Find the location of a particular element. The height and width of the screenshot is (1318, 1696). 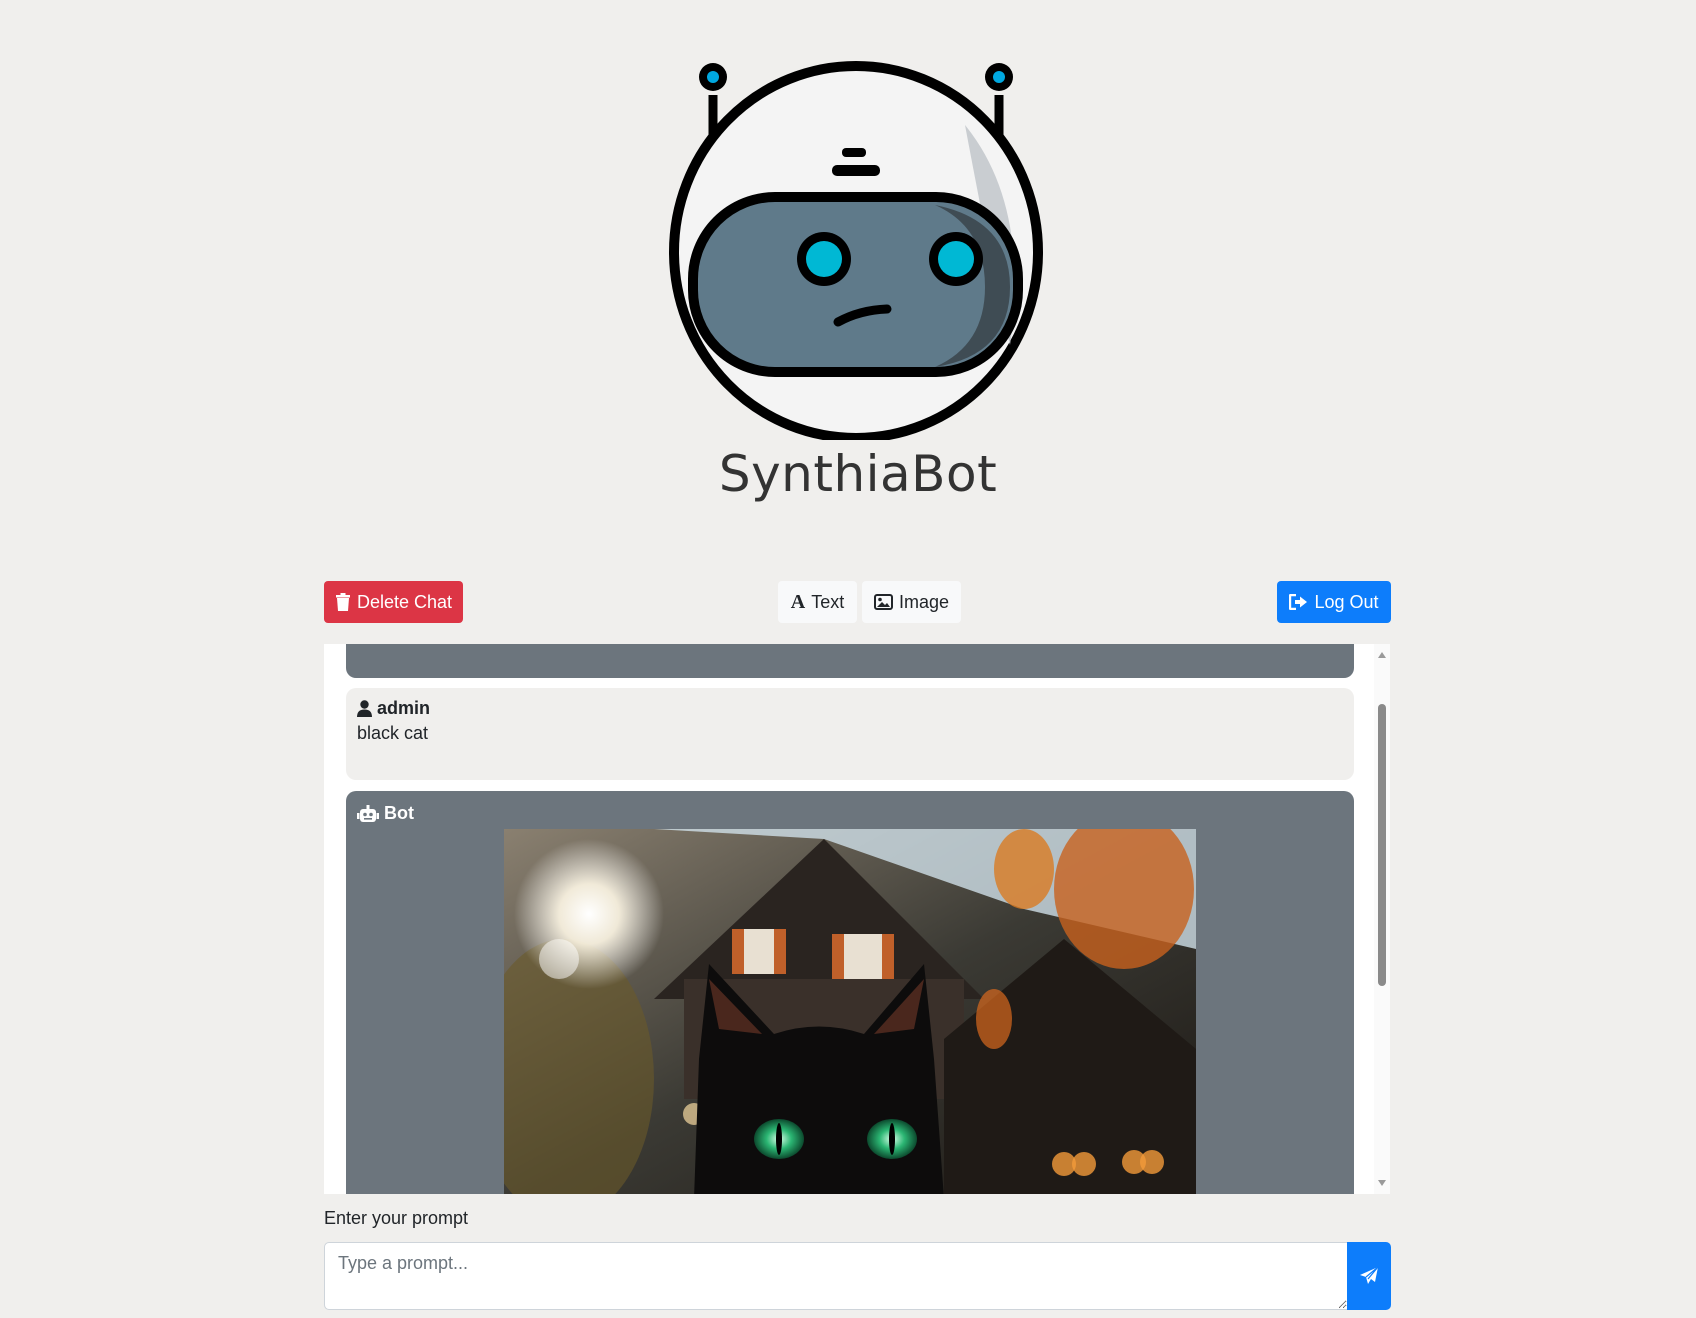

log-out-label: Log Out is located at coordinates (1346, 601).